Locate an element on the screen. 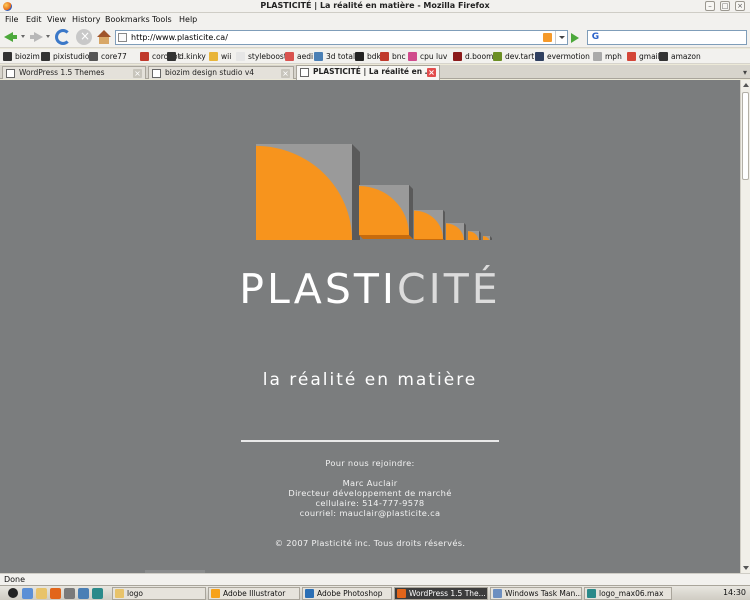 The width and height of the screenshot is (750, 600). address-bar: http://www.plasticite.ca/ is located at coordinates (341, 37).